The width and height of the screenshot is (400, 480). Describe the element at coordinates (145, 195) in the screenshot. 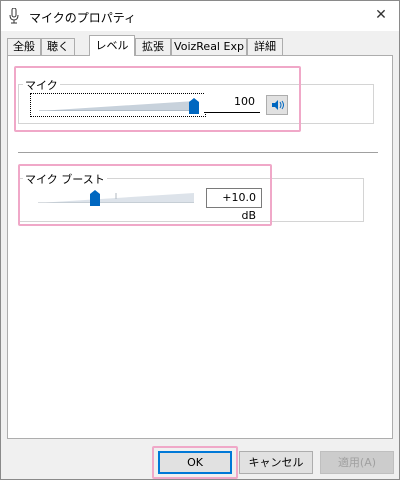

I see `mic-boost-highlight-frame` at that location.